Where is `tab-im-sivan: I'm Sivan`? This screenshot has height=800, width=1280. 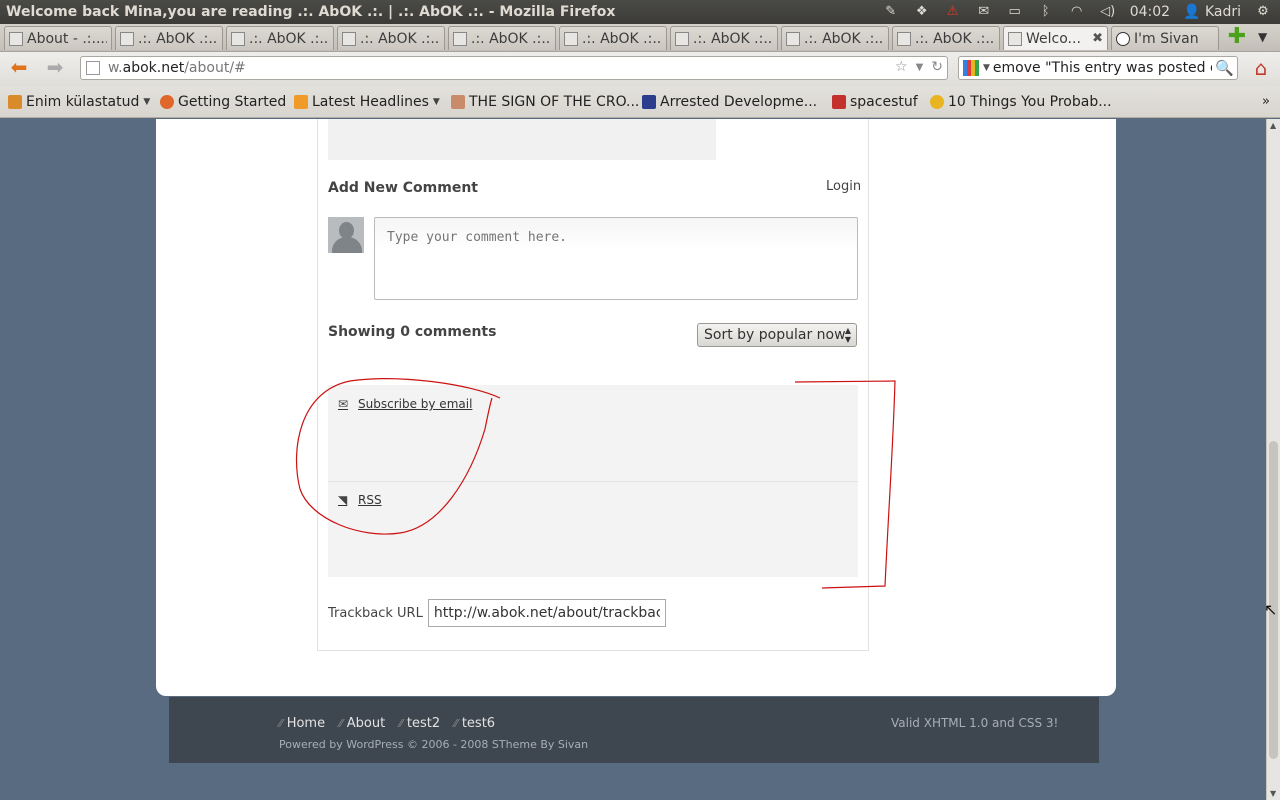 tab-im-sivan: I'm Sivan is located at coordinates (1165, 38).